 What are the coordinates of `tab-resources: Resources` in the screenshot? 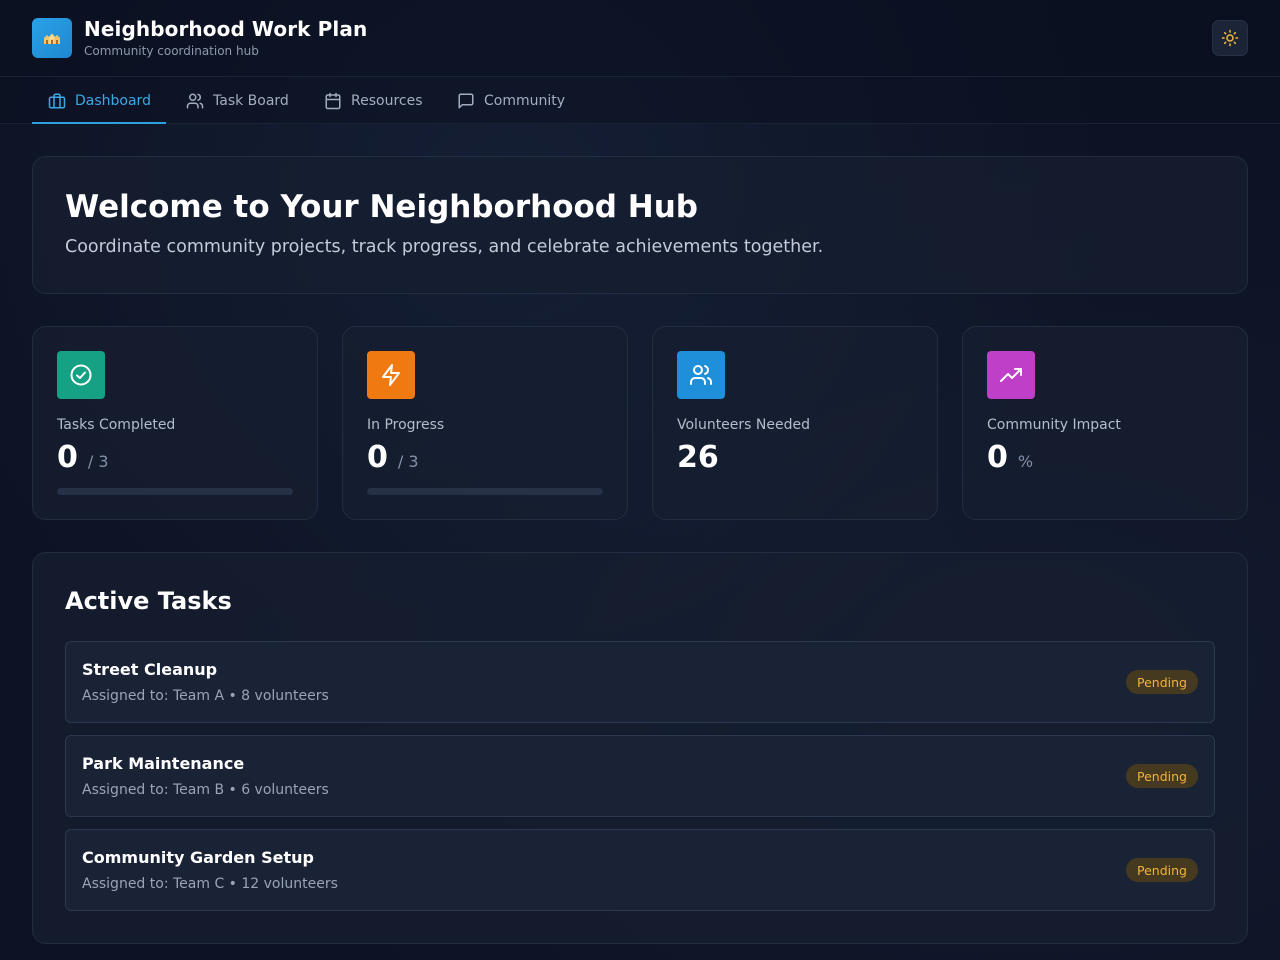 It's located at (373, 100).